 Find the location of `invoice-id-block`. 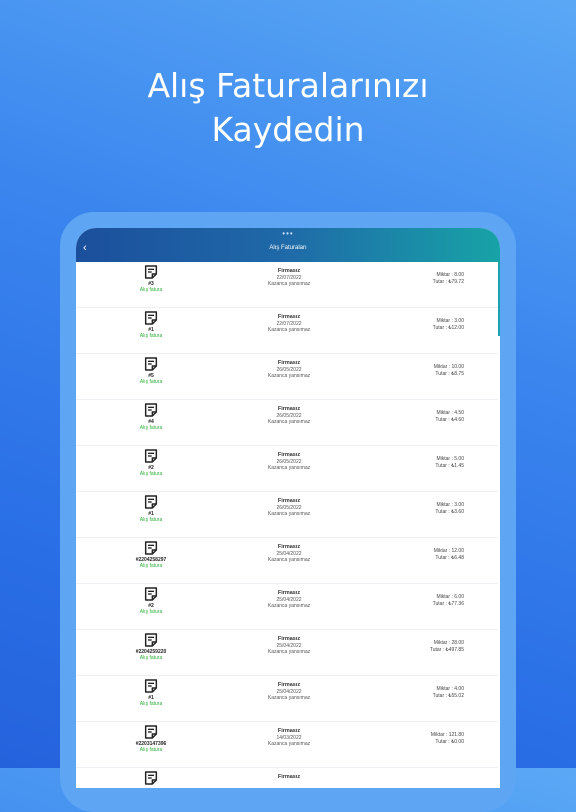

invoice-id-block is located at coordinates (151, 778).